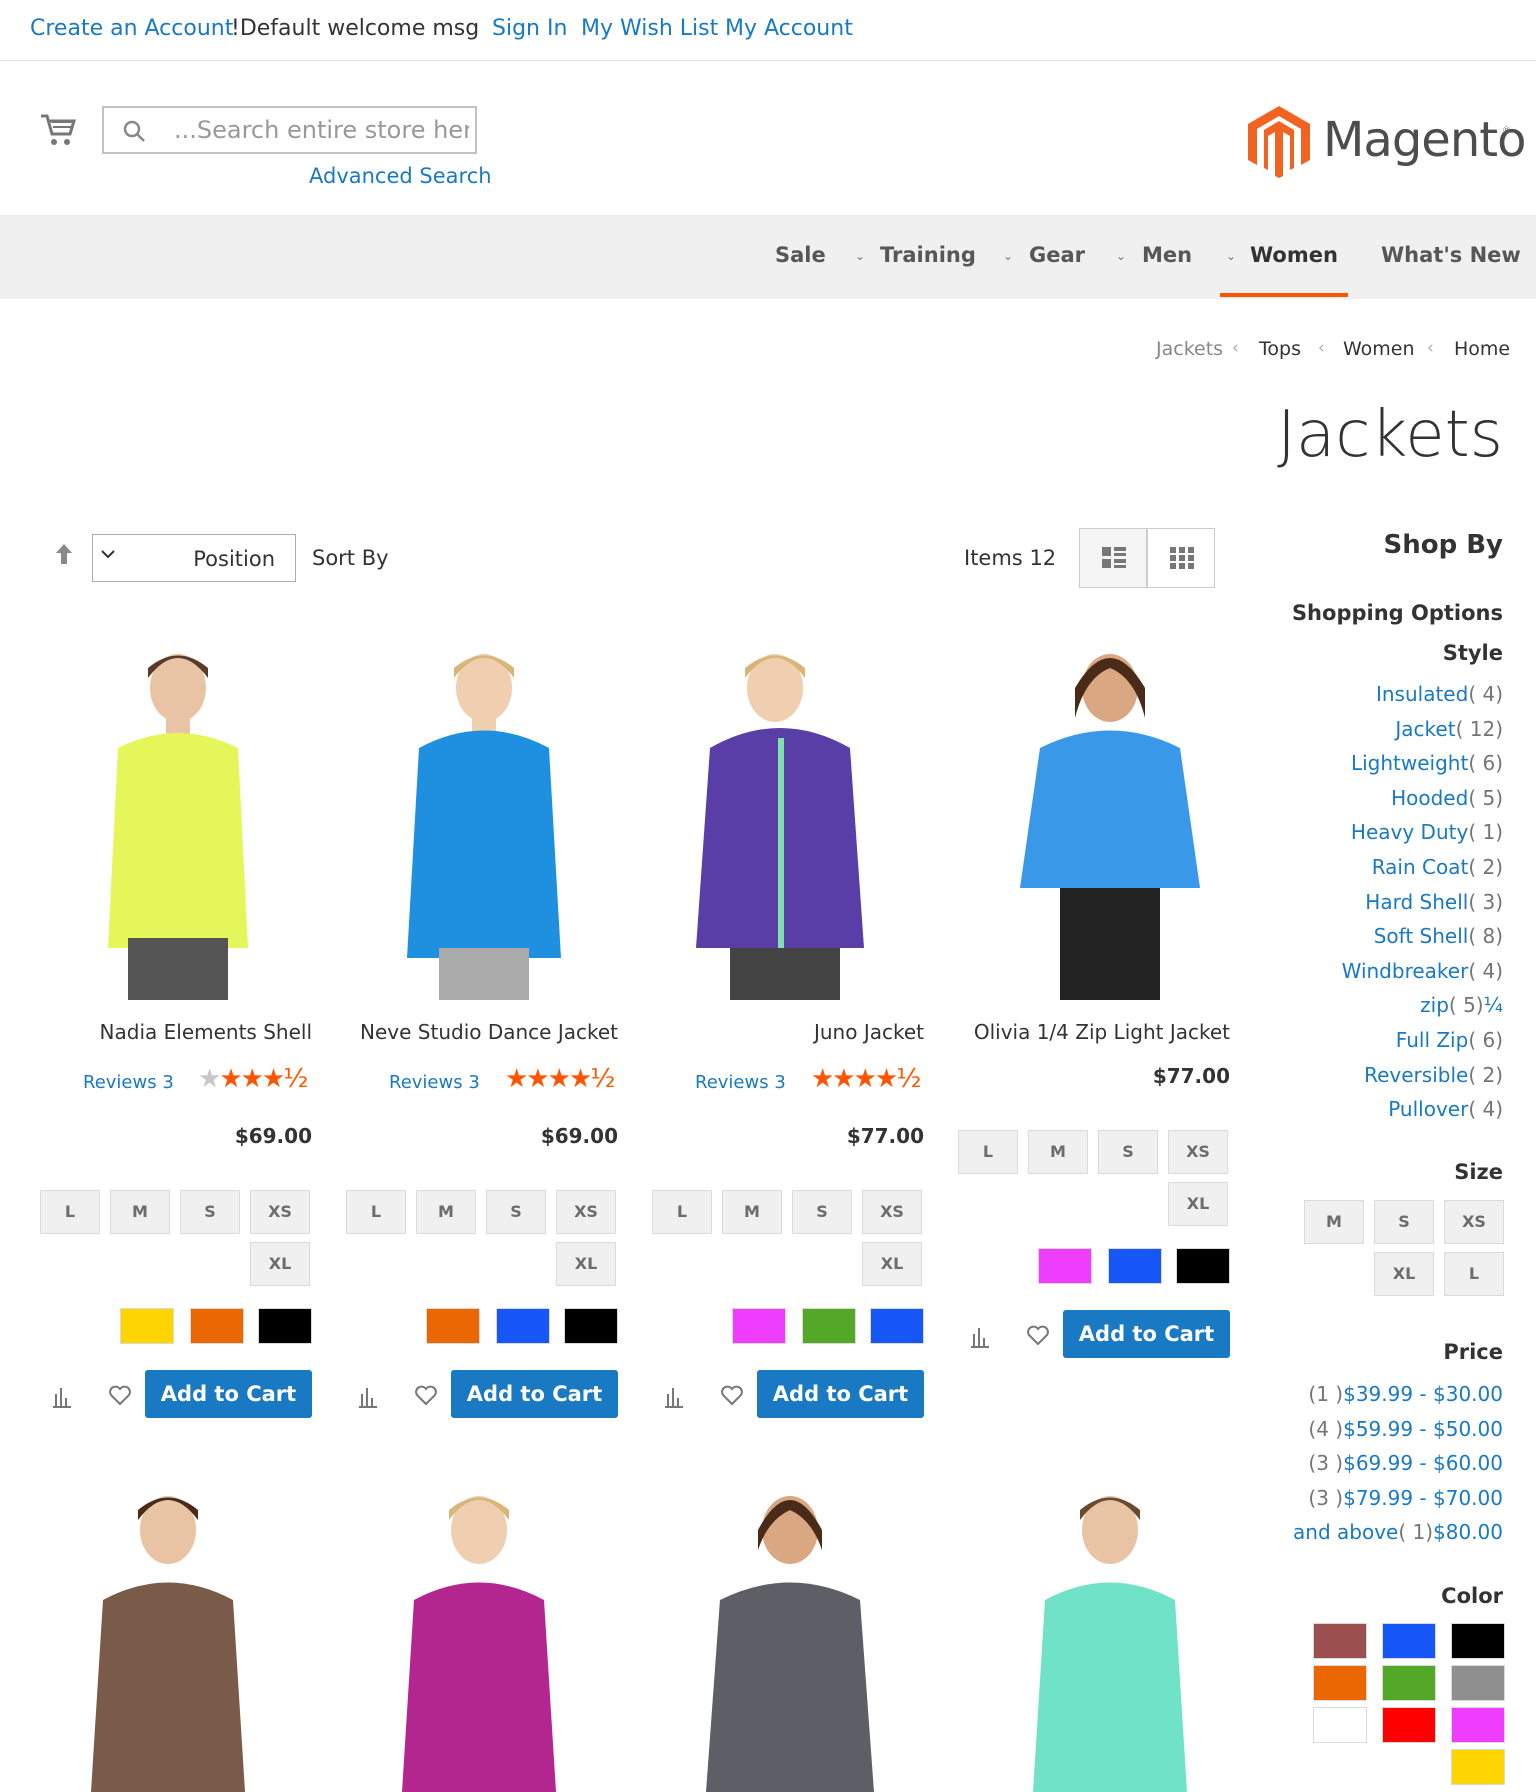  What do you see at coordinates (1478, 1172) in the screenshot?
I see `size-filter-title: Size` at bounding box center [1478, 1172].